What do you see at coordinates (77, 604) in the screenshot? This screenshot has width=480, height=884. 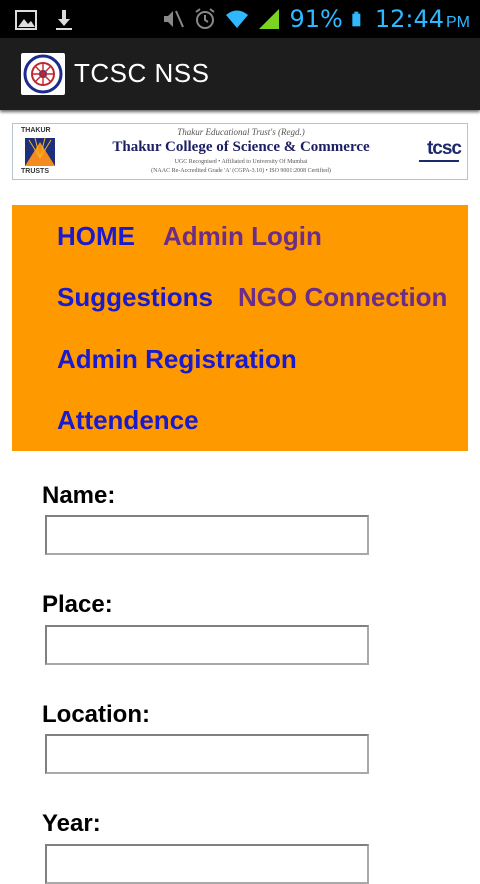 I see `place-label: Place:` at bounding box center [77, 604].